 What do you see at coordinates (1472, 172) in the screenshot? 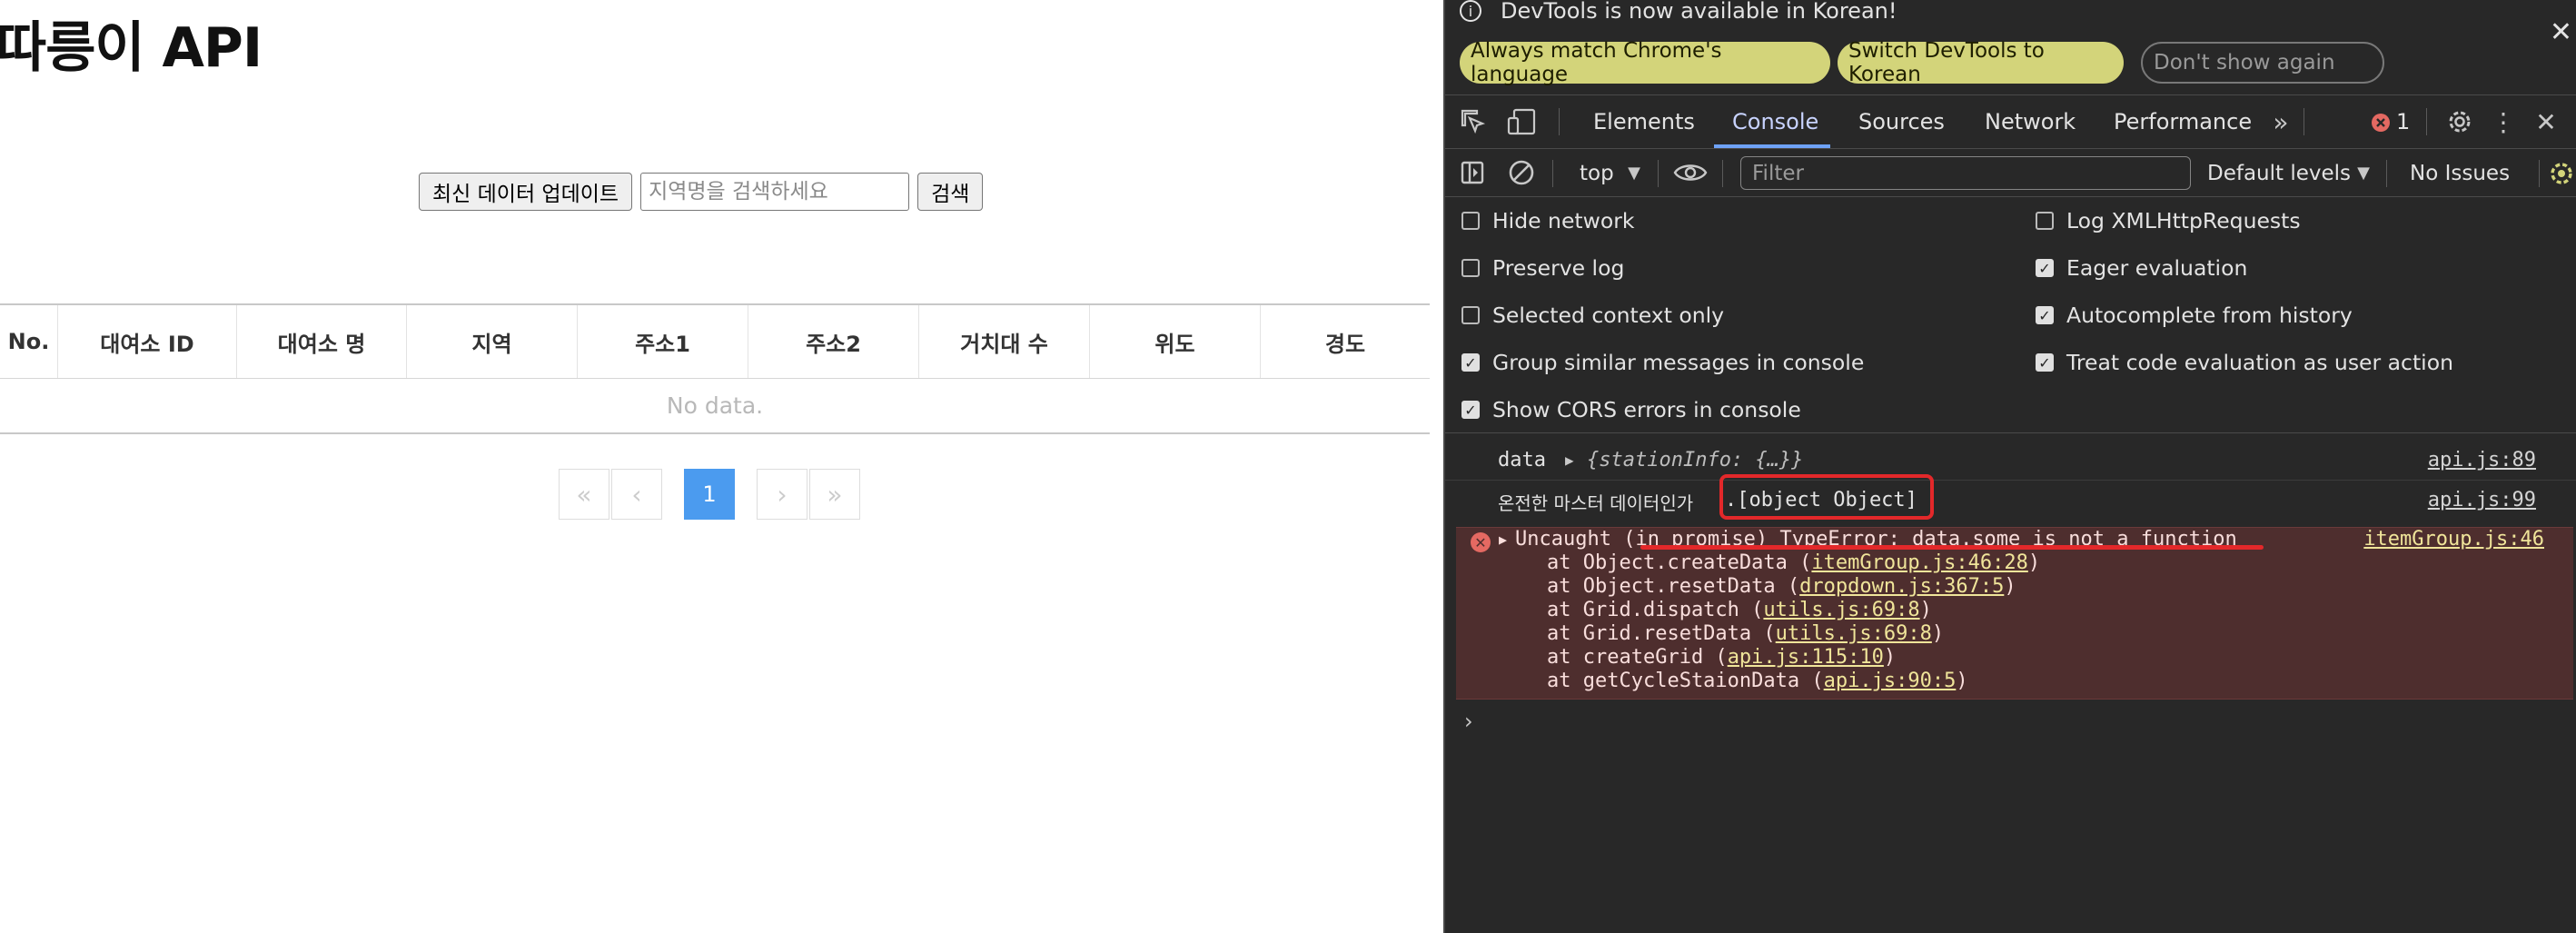
I see `sidebar-toggle-icon` at bounding box center [1472, 172].